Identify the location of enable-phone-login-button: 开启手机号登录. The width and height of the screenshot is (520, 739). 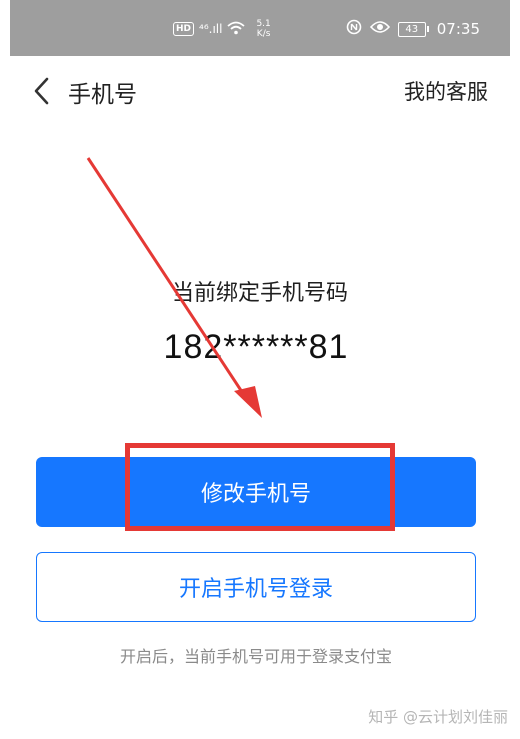
(256, 587).